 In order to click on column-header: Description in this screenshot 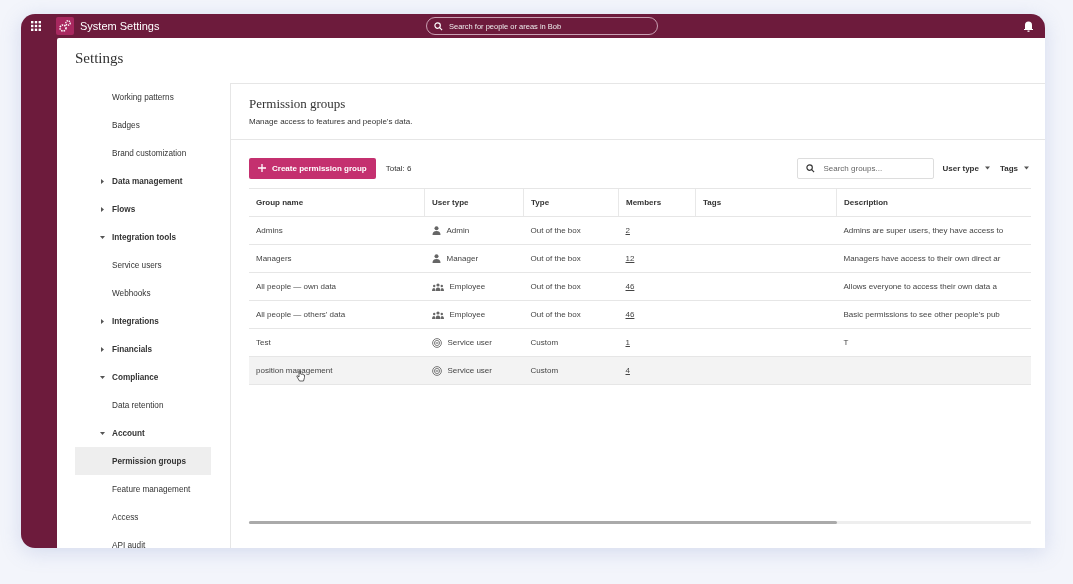, I will do `click(933, 202)`.